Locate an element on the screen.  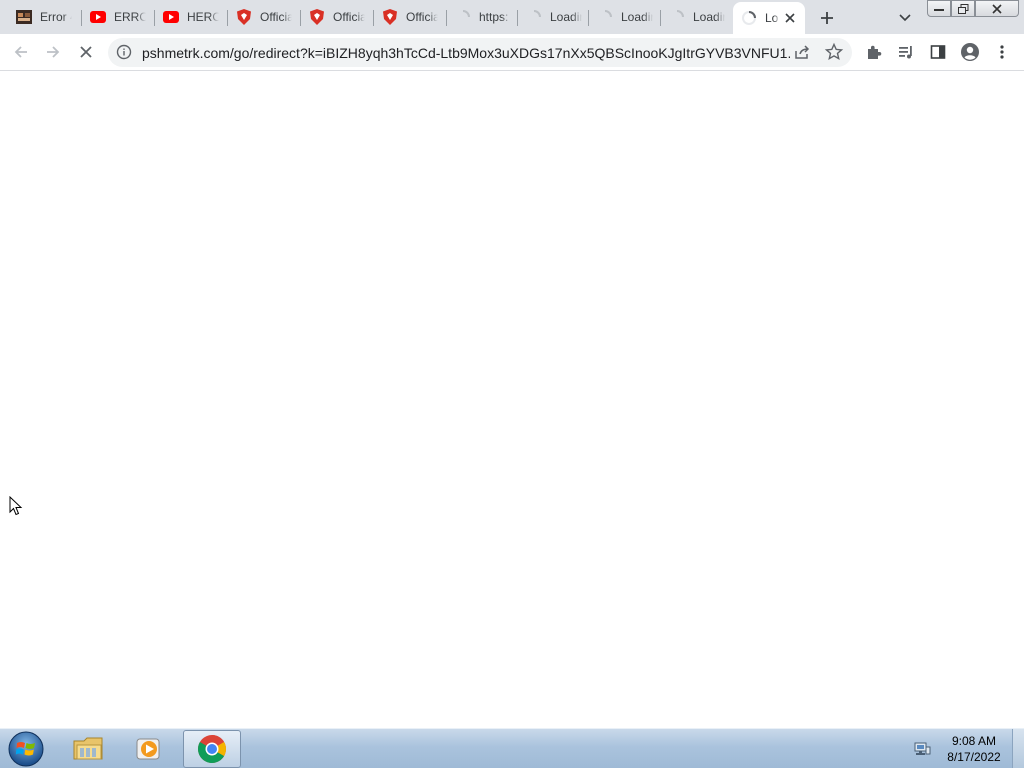
restore-icon is located at coordinates (962, 8).